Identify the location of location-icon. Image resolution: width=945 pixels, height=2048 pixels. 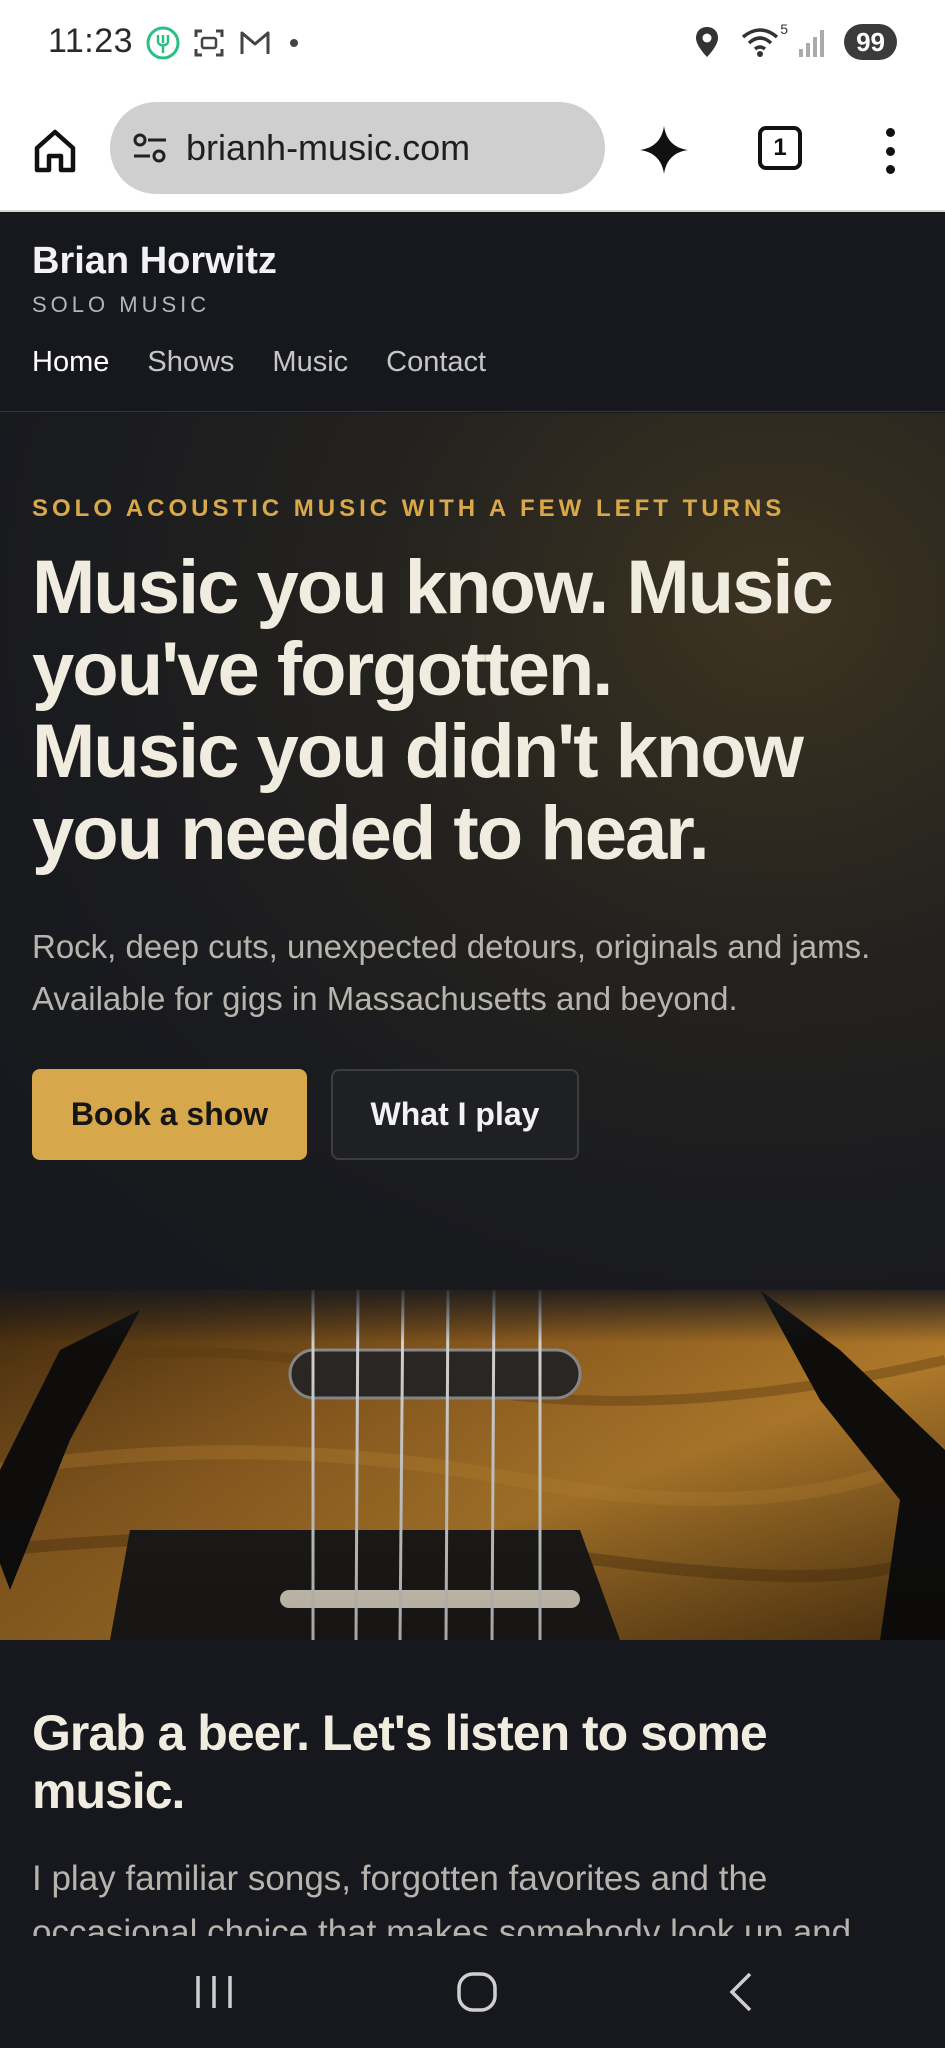
(707, 42).